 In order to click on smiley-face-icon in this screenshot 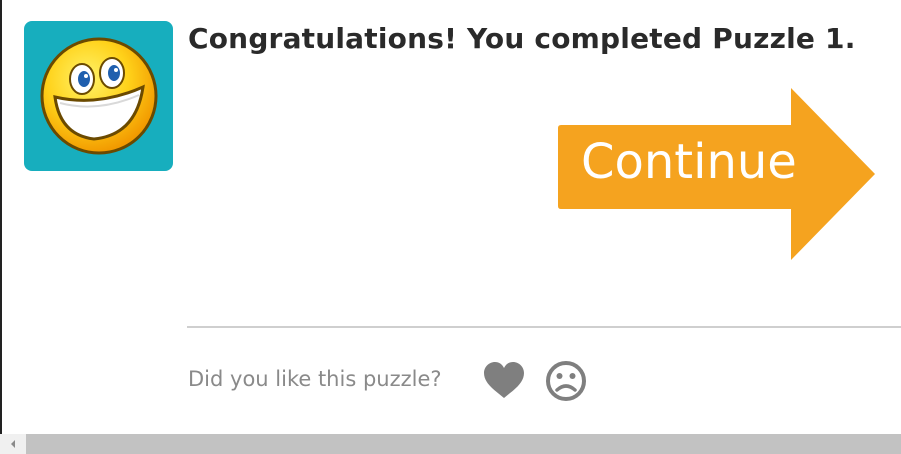, I will do `click(99, 96)`.